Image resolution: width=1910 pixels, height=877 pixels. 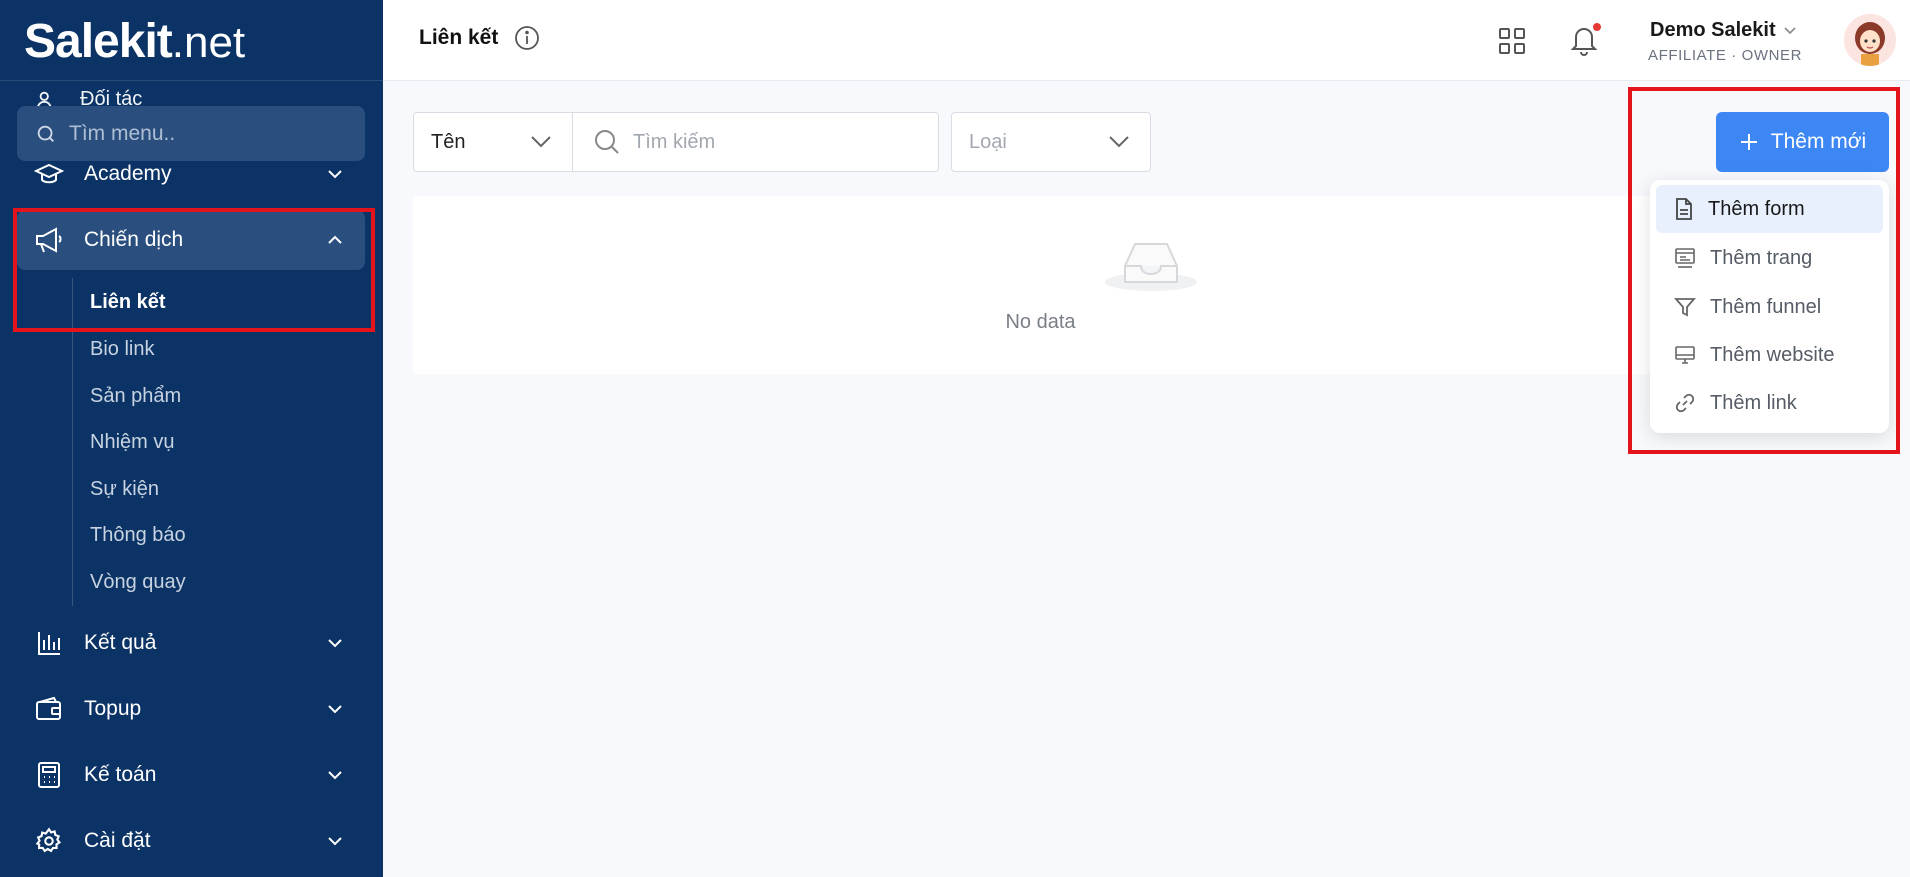 I want to click on plus-icon, so click(x=1749, y=142).